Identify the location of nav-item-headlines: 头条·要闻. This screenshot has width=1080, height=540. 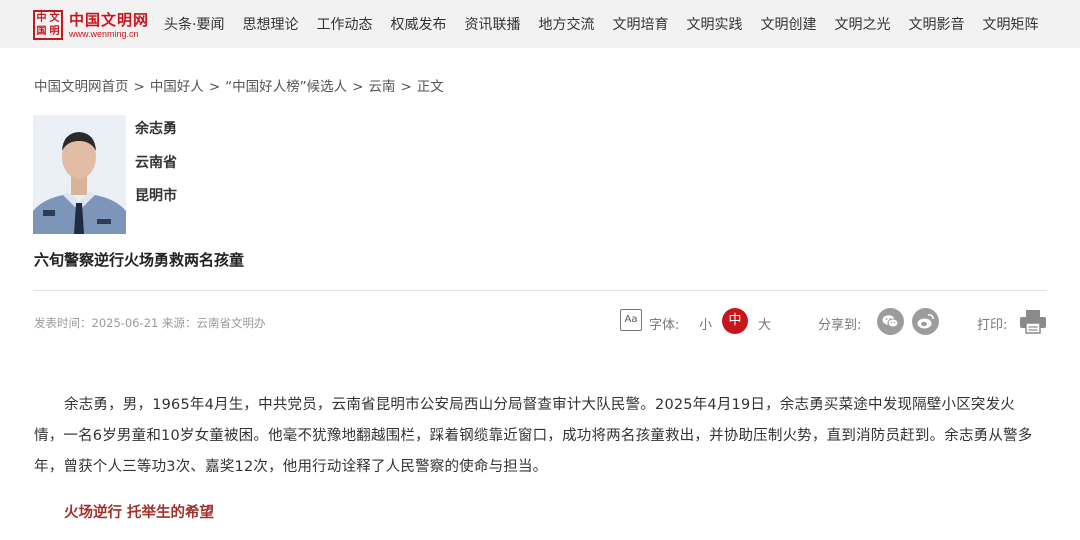
(194, 24).